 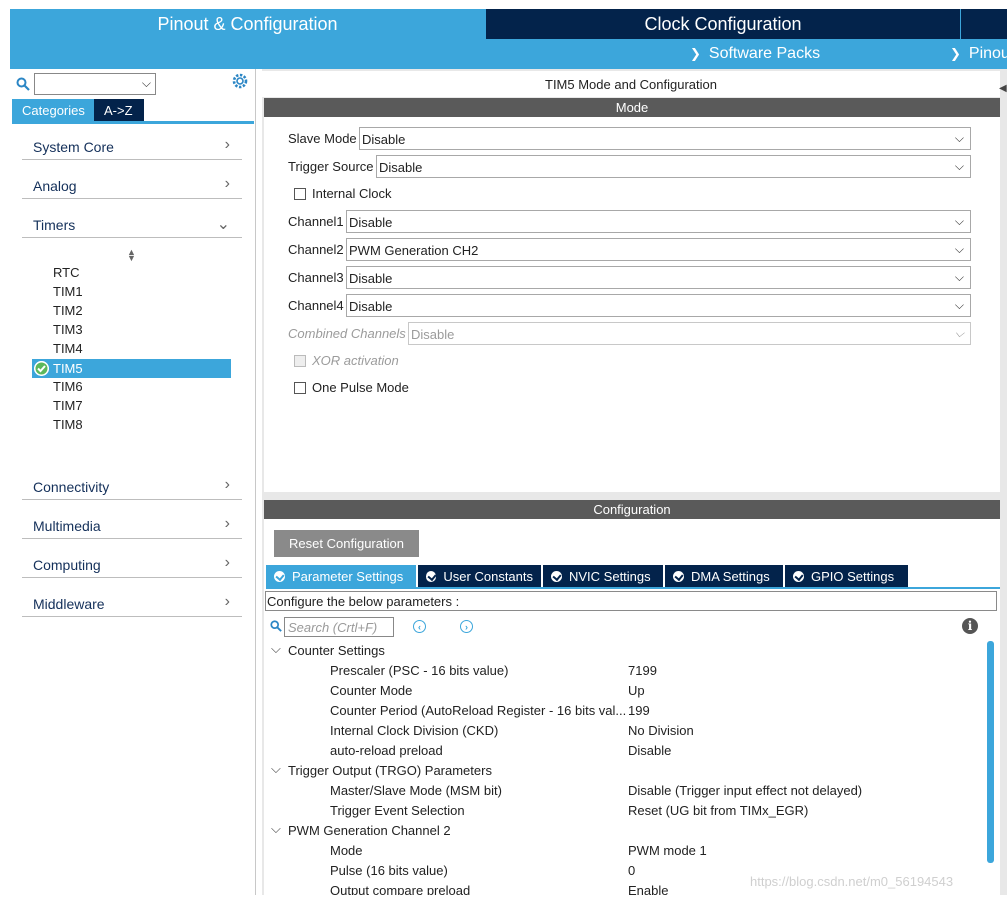 What do you see at coordinates (131, 255) in the screenshot?
I see `sort-arrows-icon: ▲ ▼` at bounding box center [131, 255].